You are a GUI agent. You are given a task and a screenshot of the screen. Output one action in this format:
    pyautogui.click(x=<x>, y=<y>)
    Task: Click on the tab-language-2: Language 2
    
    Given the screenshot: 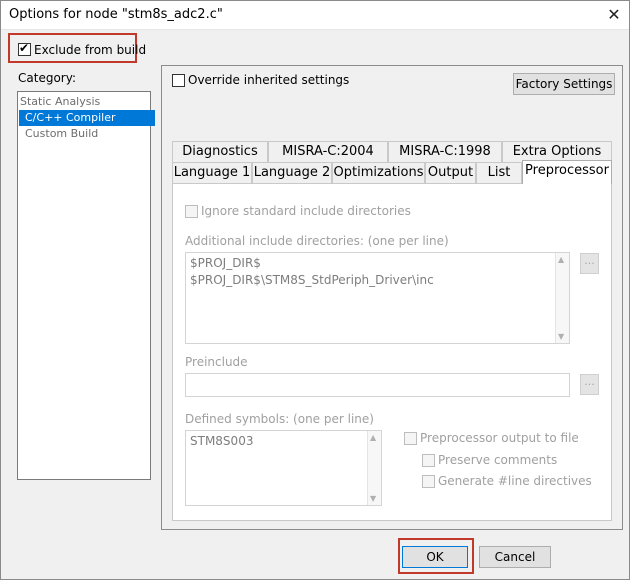 What is the action you would take?
    pyautogui.click(x=292, y=172)
    